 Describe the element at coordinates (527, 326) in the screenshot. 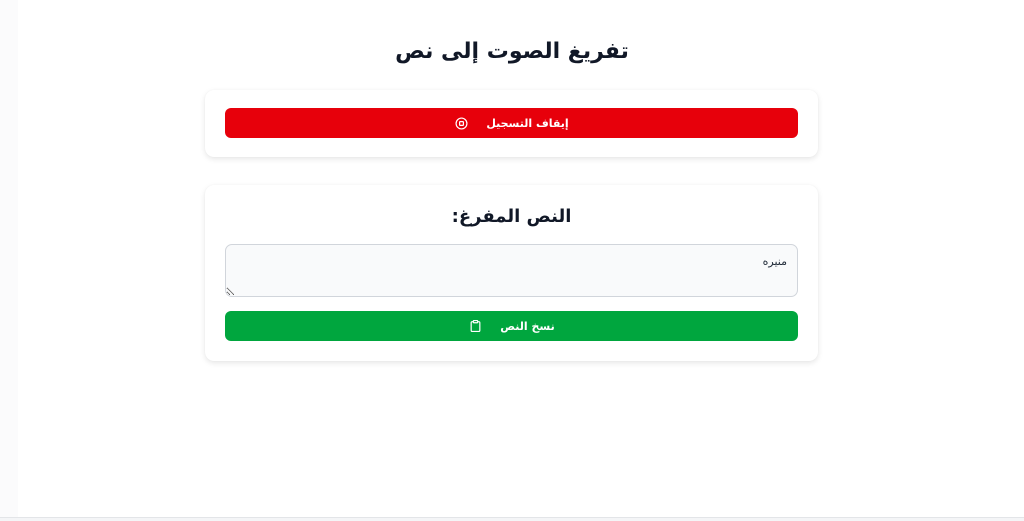

I see `copy-text-label: نسخ النص` at that location.